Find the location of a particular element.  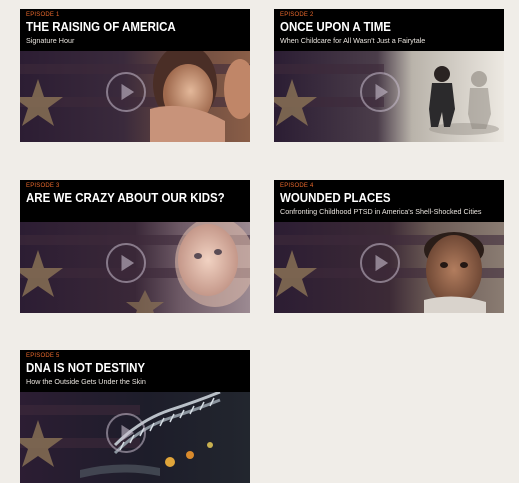

episode-1-label: EPISODE 1 is located at coordinates (43, 15).